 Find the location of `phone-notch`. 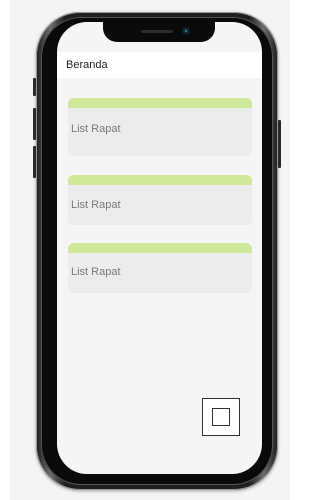

phone-notch is located at coordinates (159, 32).